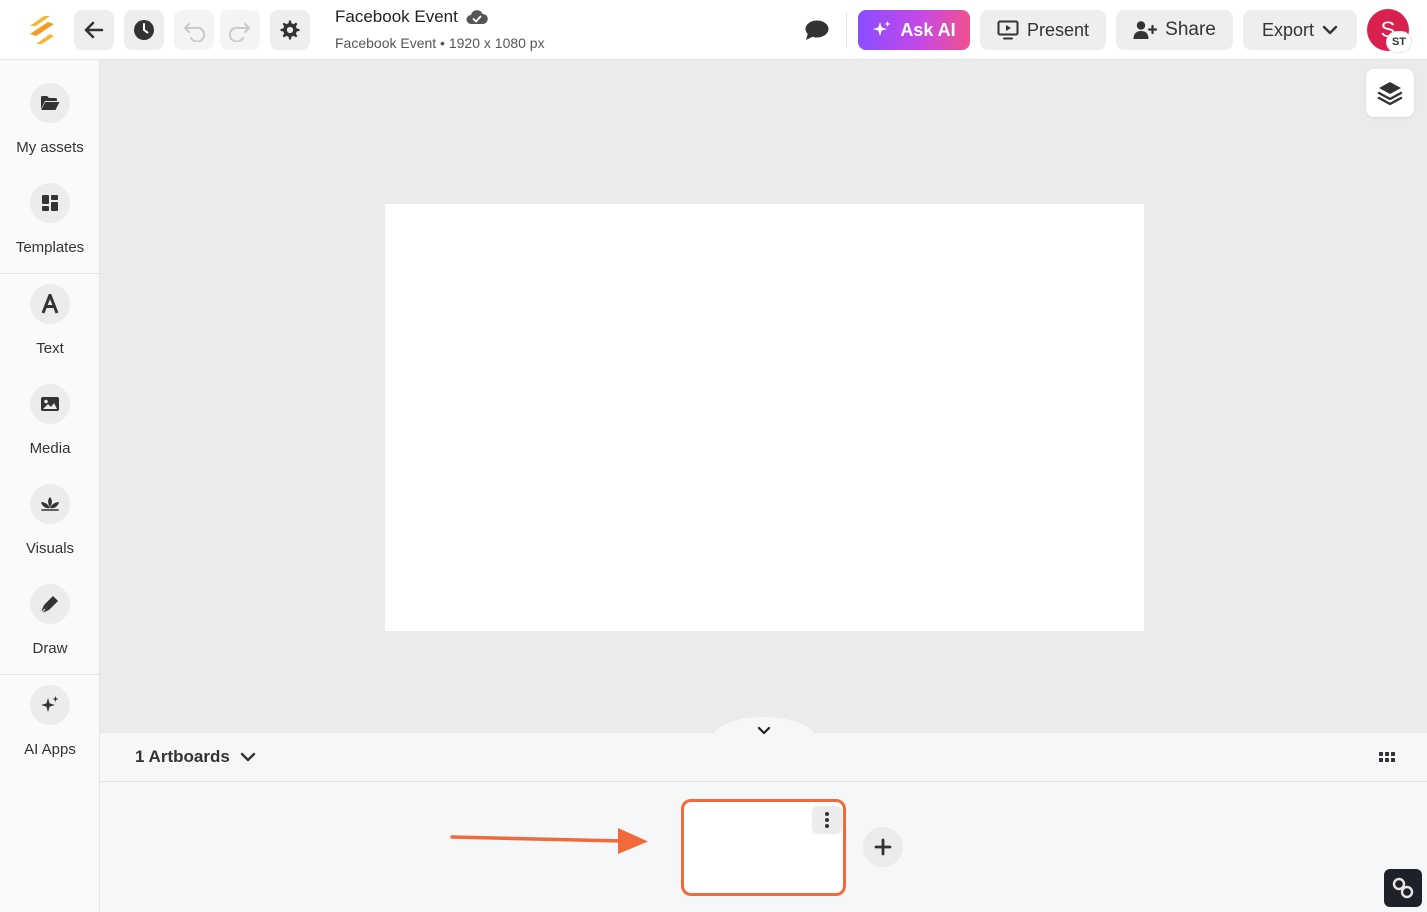 This screenshot has height=912, width=1427. What do you see at coordinates (50, 247) in the screenshot?
I see `sidebar-item-label: Templates` at bounding box center [50, 247].